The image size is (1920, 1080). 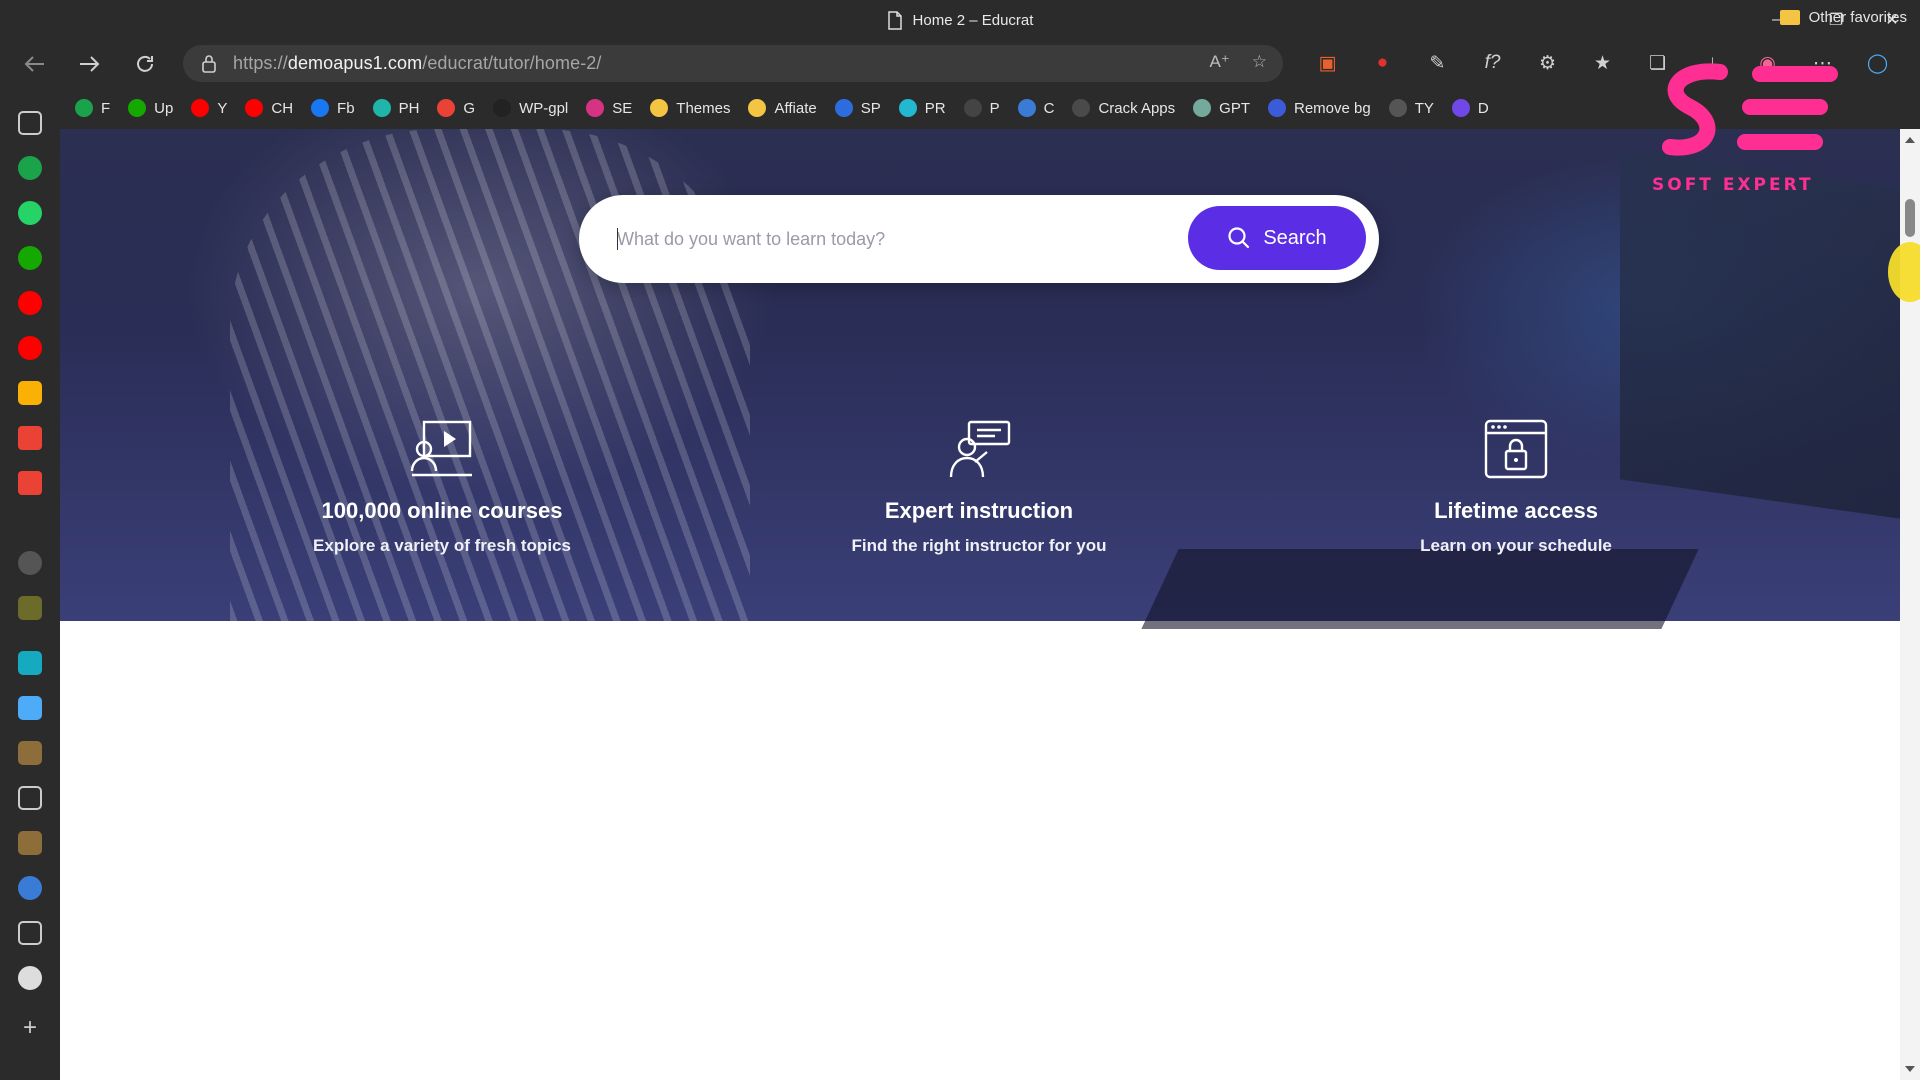 I want to click on url-domain: demoapus1.com, so click(x=355, y=63).